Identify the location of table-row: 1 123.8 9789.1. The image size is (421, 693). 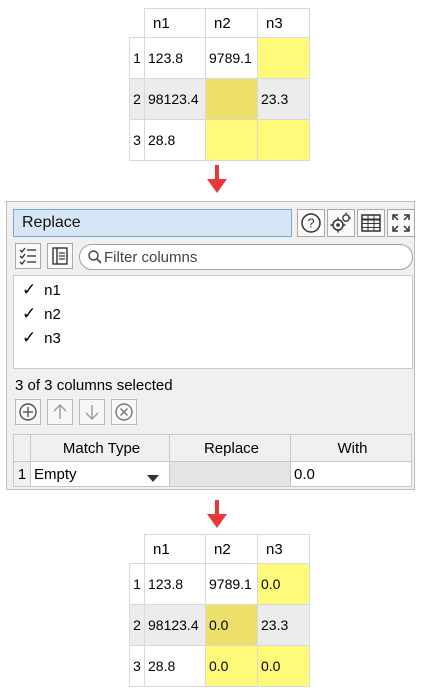
(219, 58).